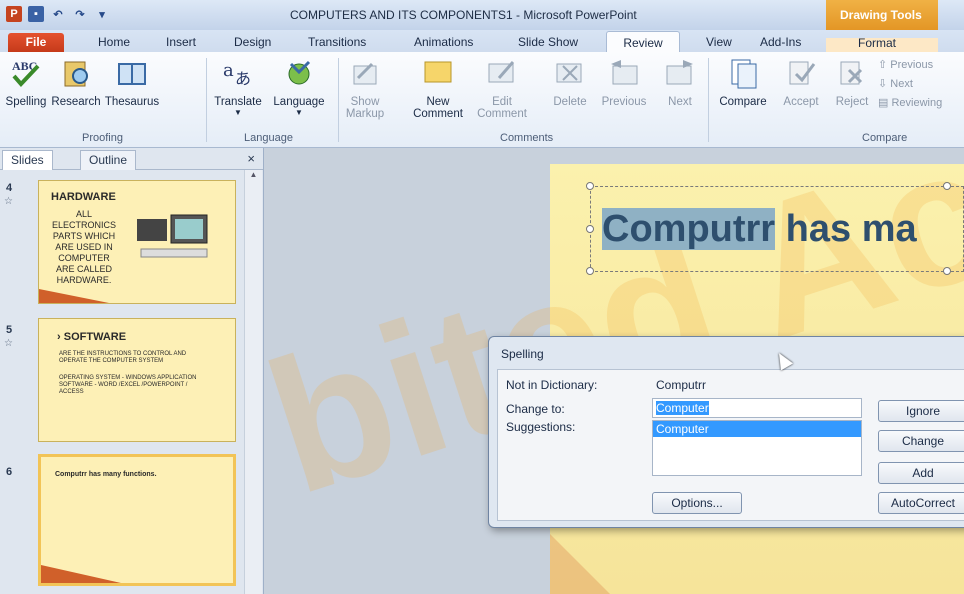 The image size is (964, 594). I want to click on change-to-value: Computer, so click(682, 408).